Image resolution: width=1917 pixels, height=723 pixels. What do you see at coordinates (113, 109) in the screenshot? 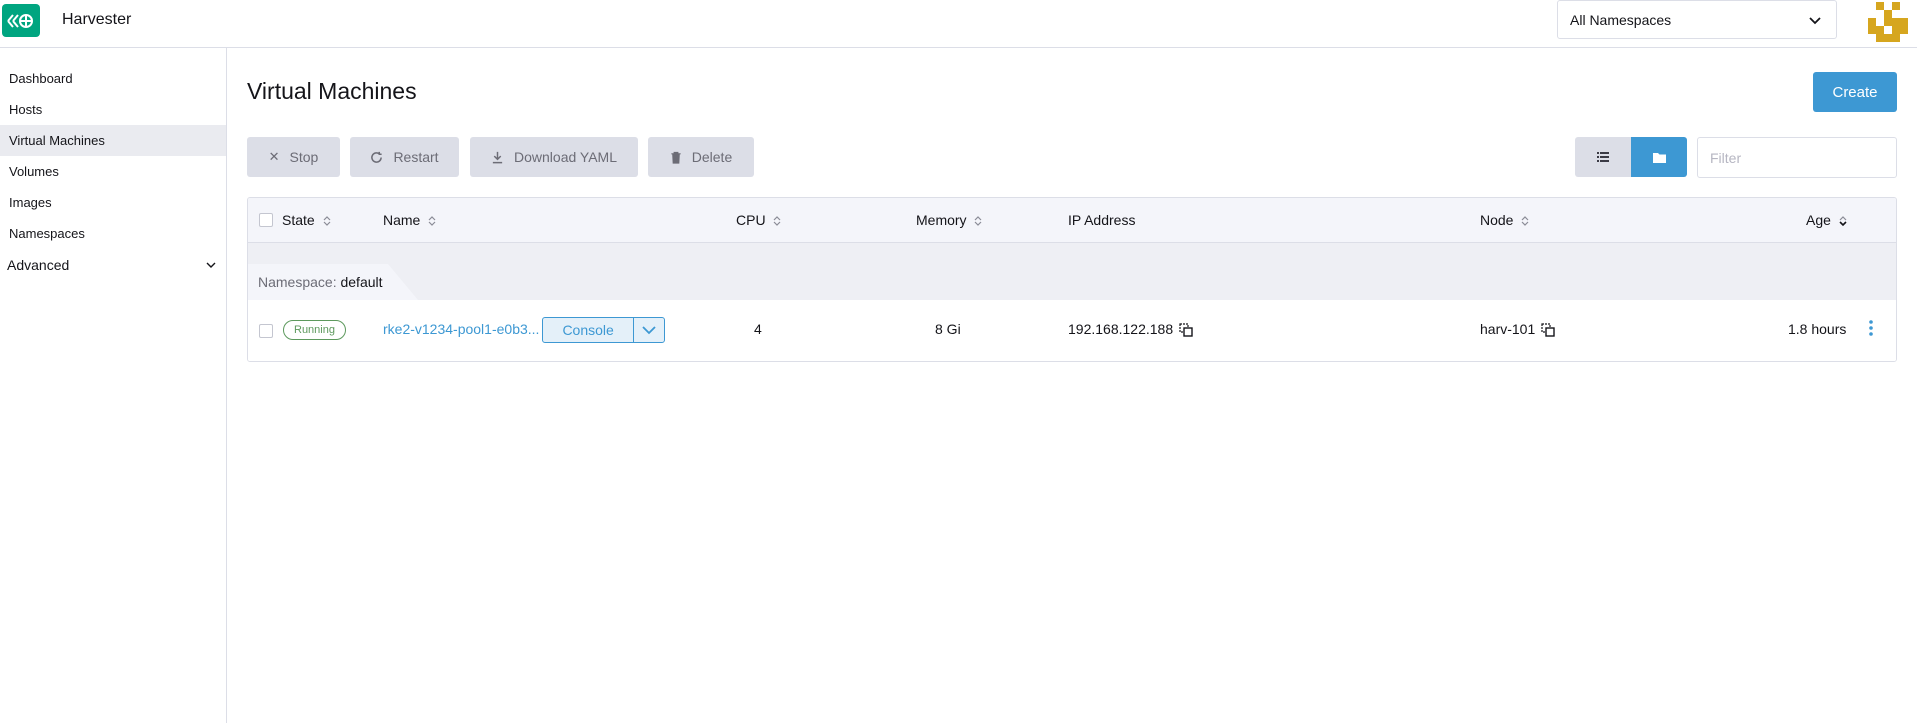
I see `sidebar-item-hosts: Hosts` at bounding box center [113, 109].